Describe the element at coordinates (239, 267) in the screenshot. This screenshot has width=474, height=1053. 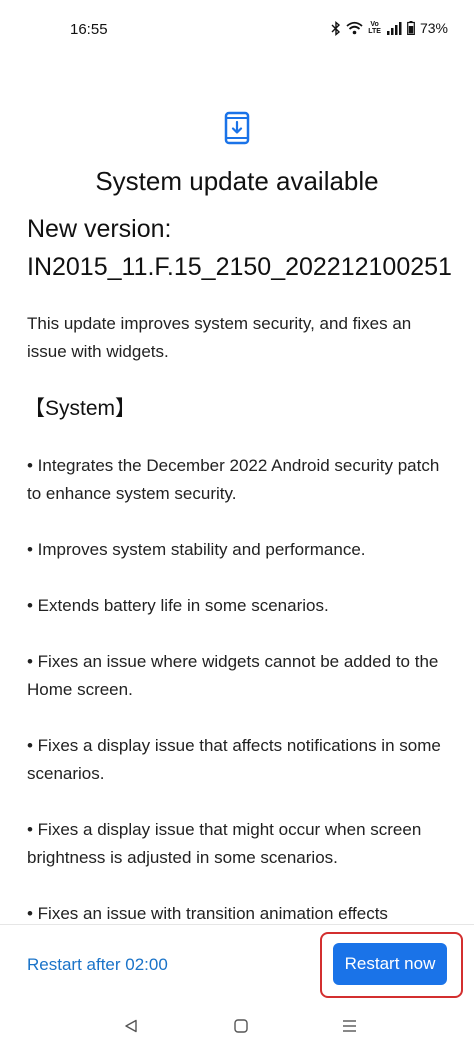
I see `version-value: IN2015_11.F.15_2150_202212100251` at that location.